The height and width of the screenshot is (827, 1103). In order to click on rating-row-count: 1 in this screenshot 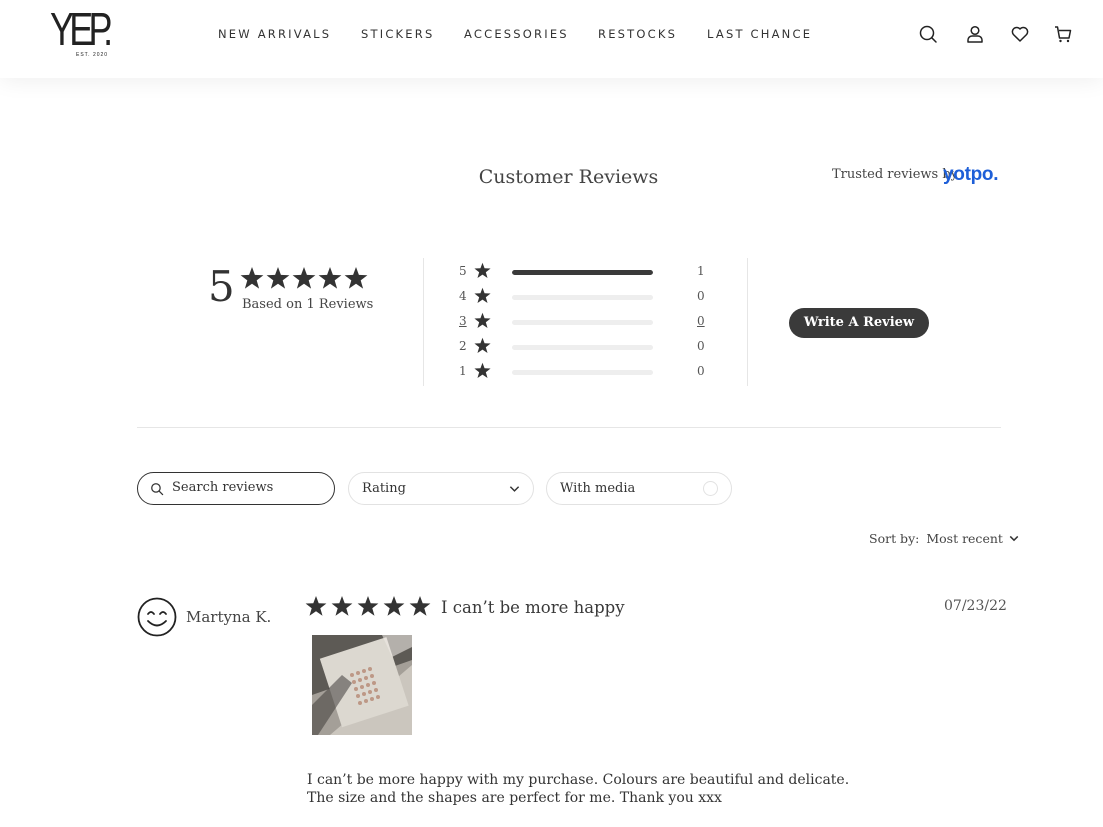, I will do `click(701, 271)`.